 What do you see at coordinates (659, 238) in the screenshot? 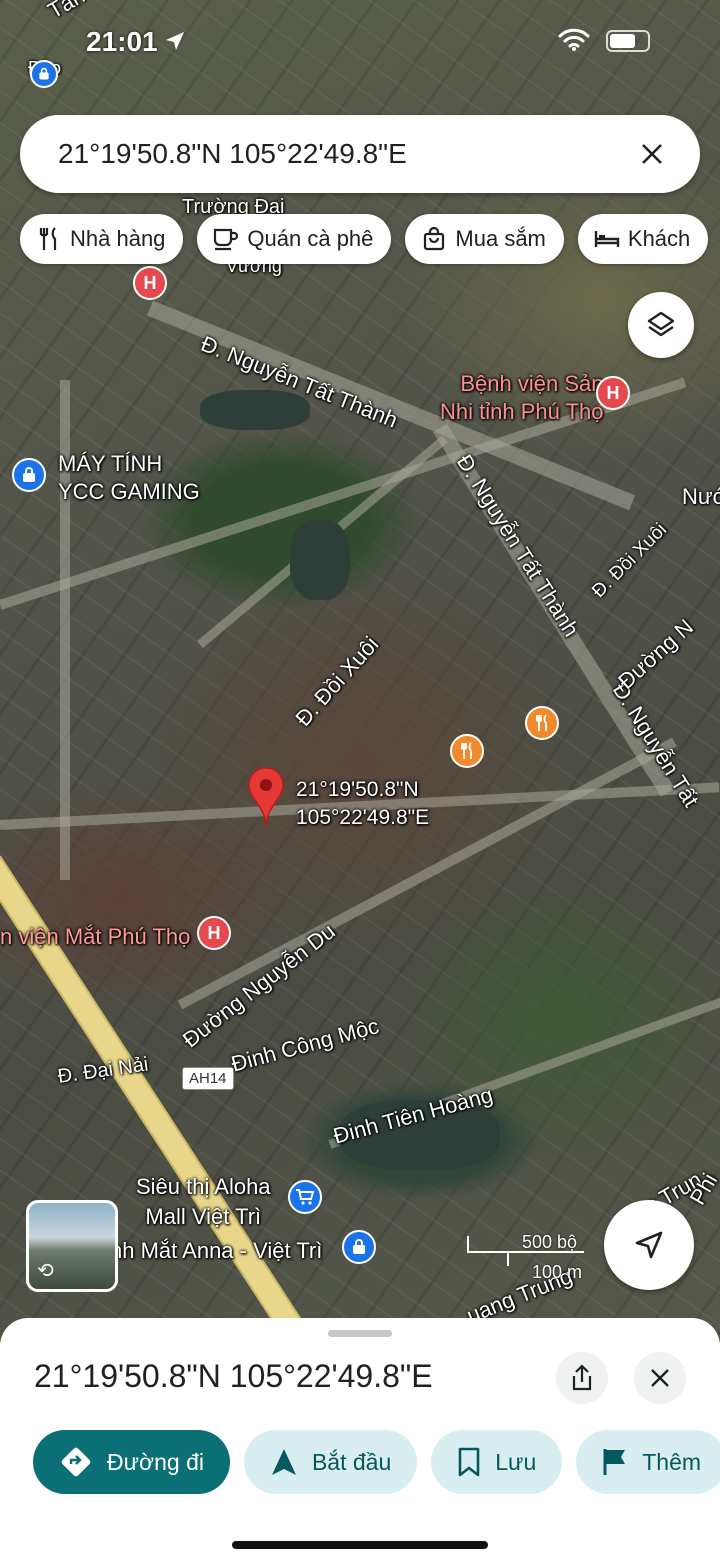
I see `chip-label: Khách` at bounding box center [659, 238].